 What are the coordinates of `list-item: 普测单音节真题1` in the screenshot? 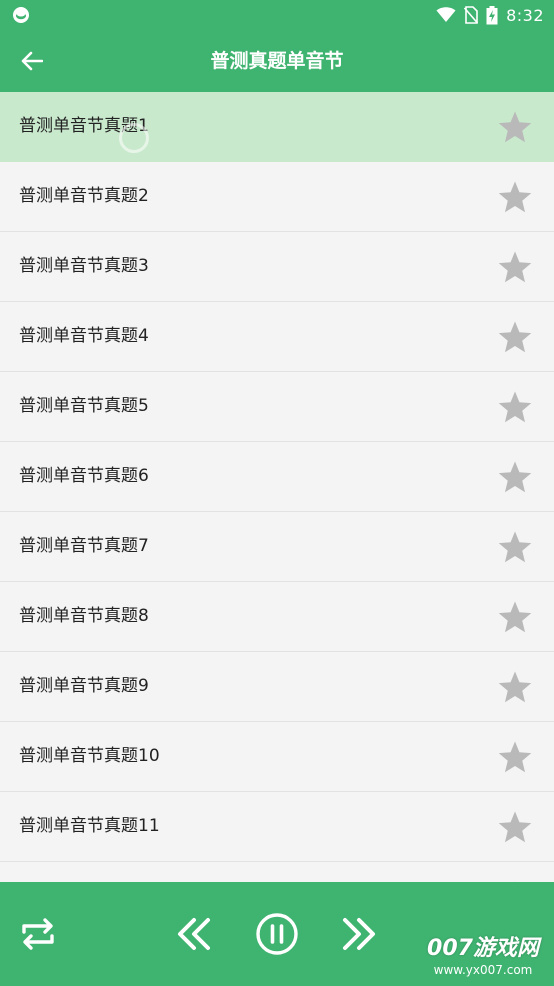 It's located at (277, 127).